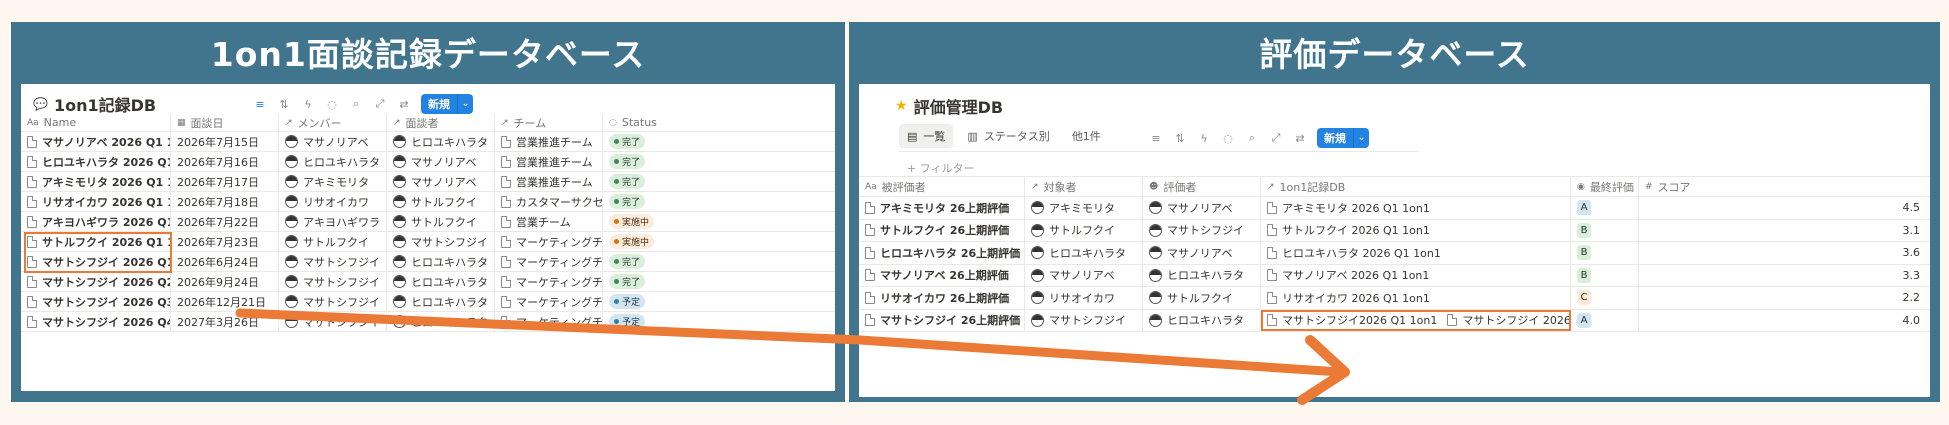  I want to click on name-cell: ヒロユキハラタ 2026 Q1 1on1, so click(96, 161).